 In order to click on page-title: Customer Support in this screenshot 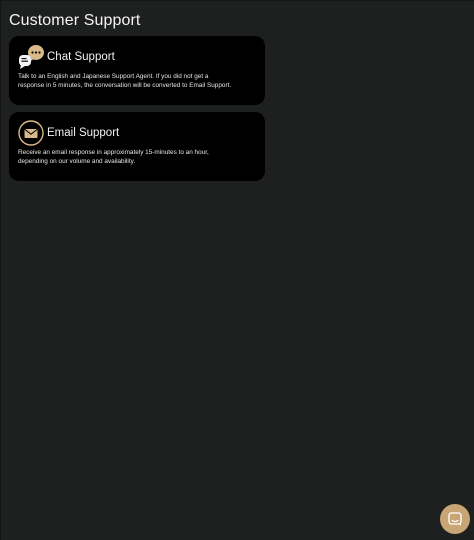, I will do `click(75, 20)`.